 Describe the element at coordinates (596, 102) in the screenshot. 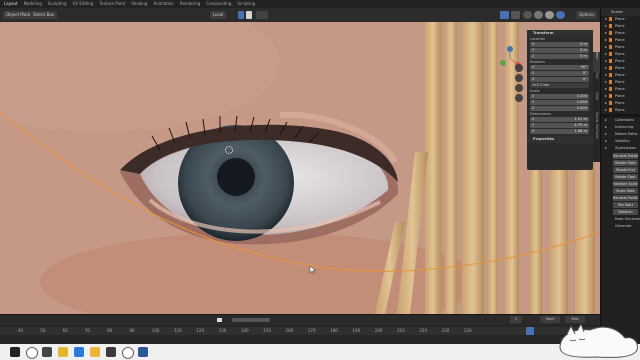

I see `tab-view: View` at that location.